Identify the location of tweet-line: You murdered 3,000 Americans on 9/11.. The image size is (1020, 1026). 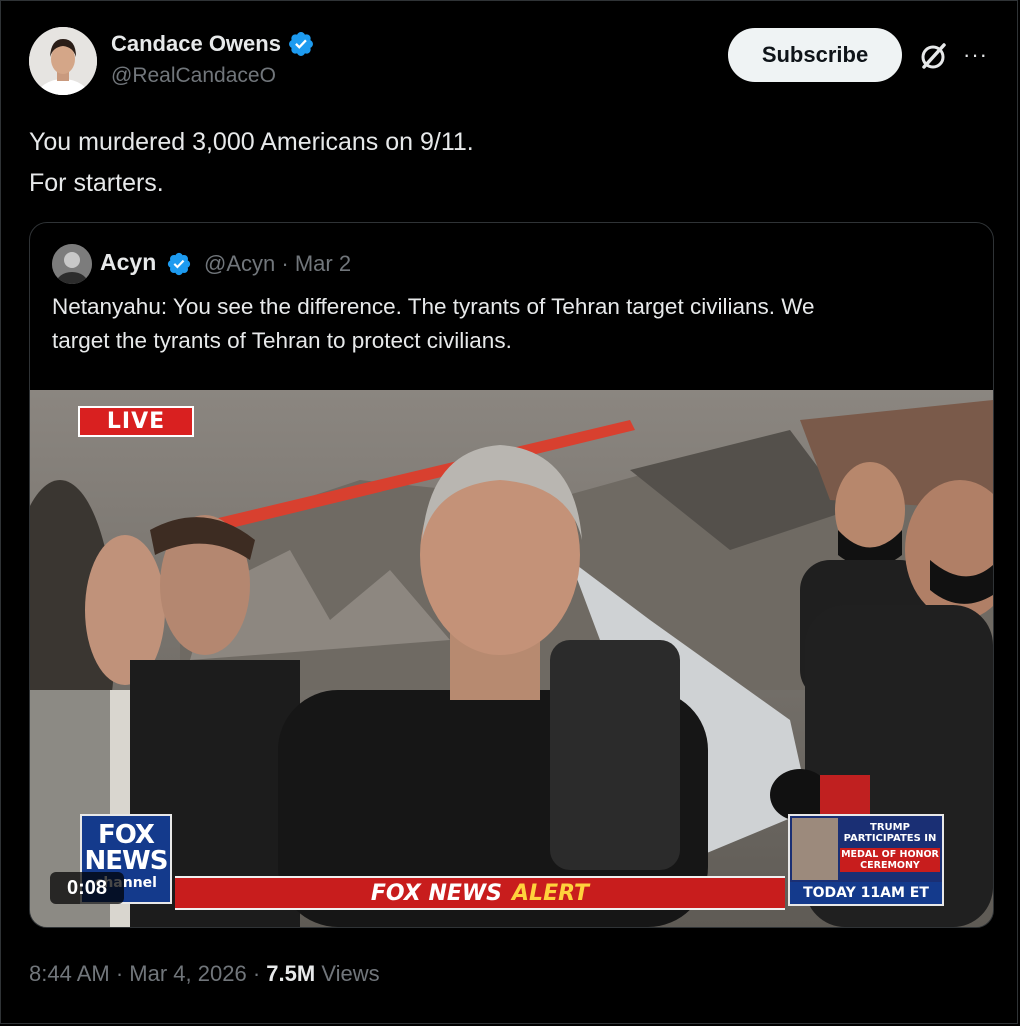
(251, 142).